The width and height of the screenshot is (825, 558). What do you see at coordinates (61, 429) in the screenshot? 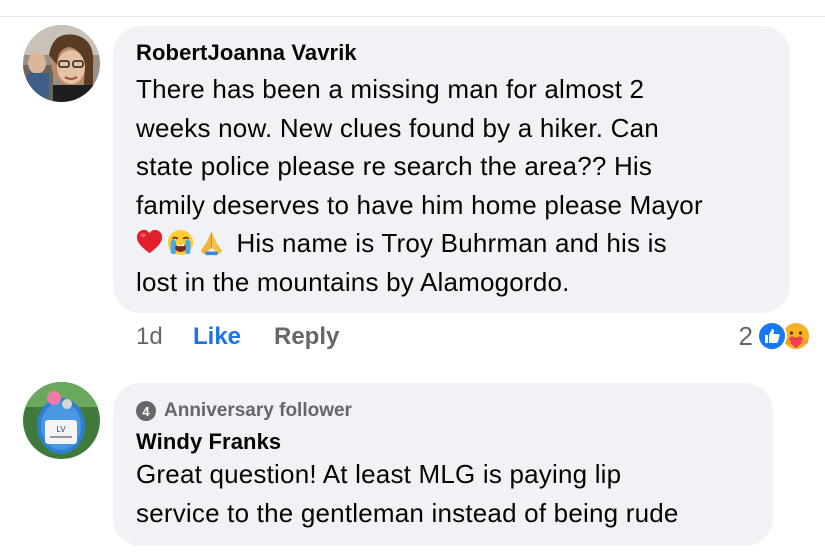
I see `svg-text: LV` at bounding box center [61, 429].